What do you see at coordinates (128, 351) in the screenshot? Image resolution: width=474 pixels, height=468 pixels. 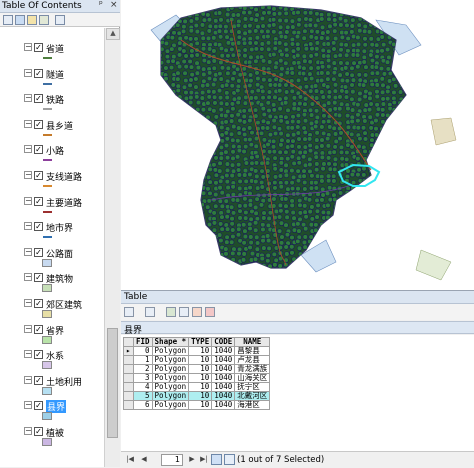 I see `row-selector: ▸` at bounding box center [128, 351].